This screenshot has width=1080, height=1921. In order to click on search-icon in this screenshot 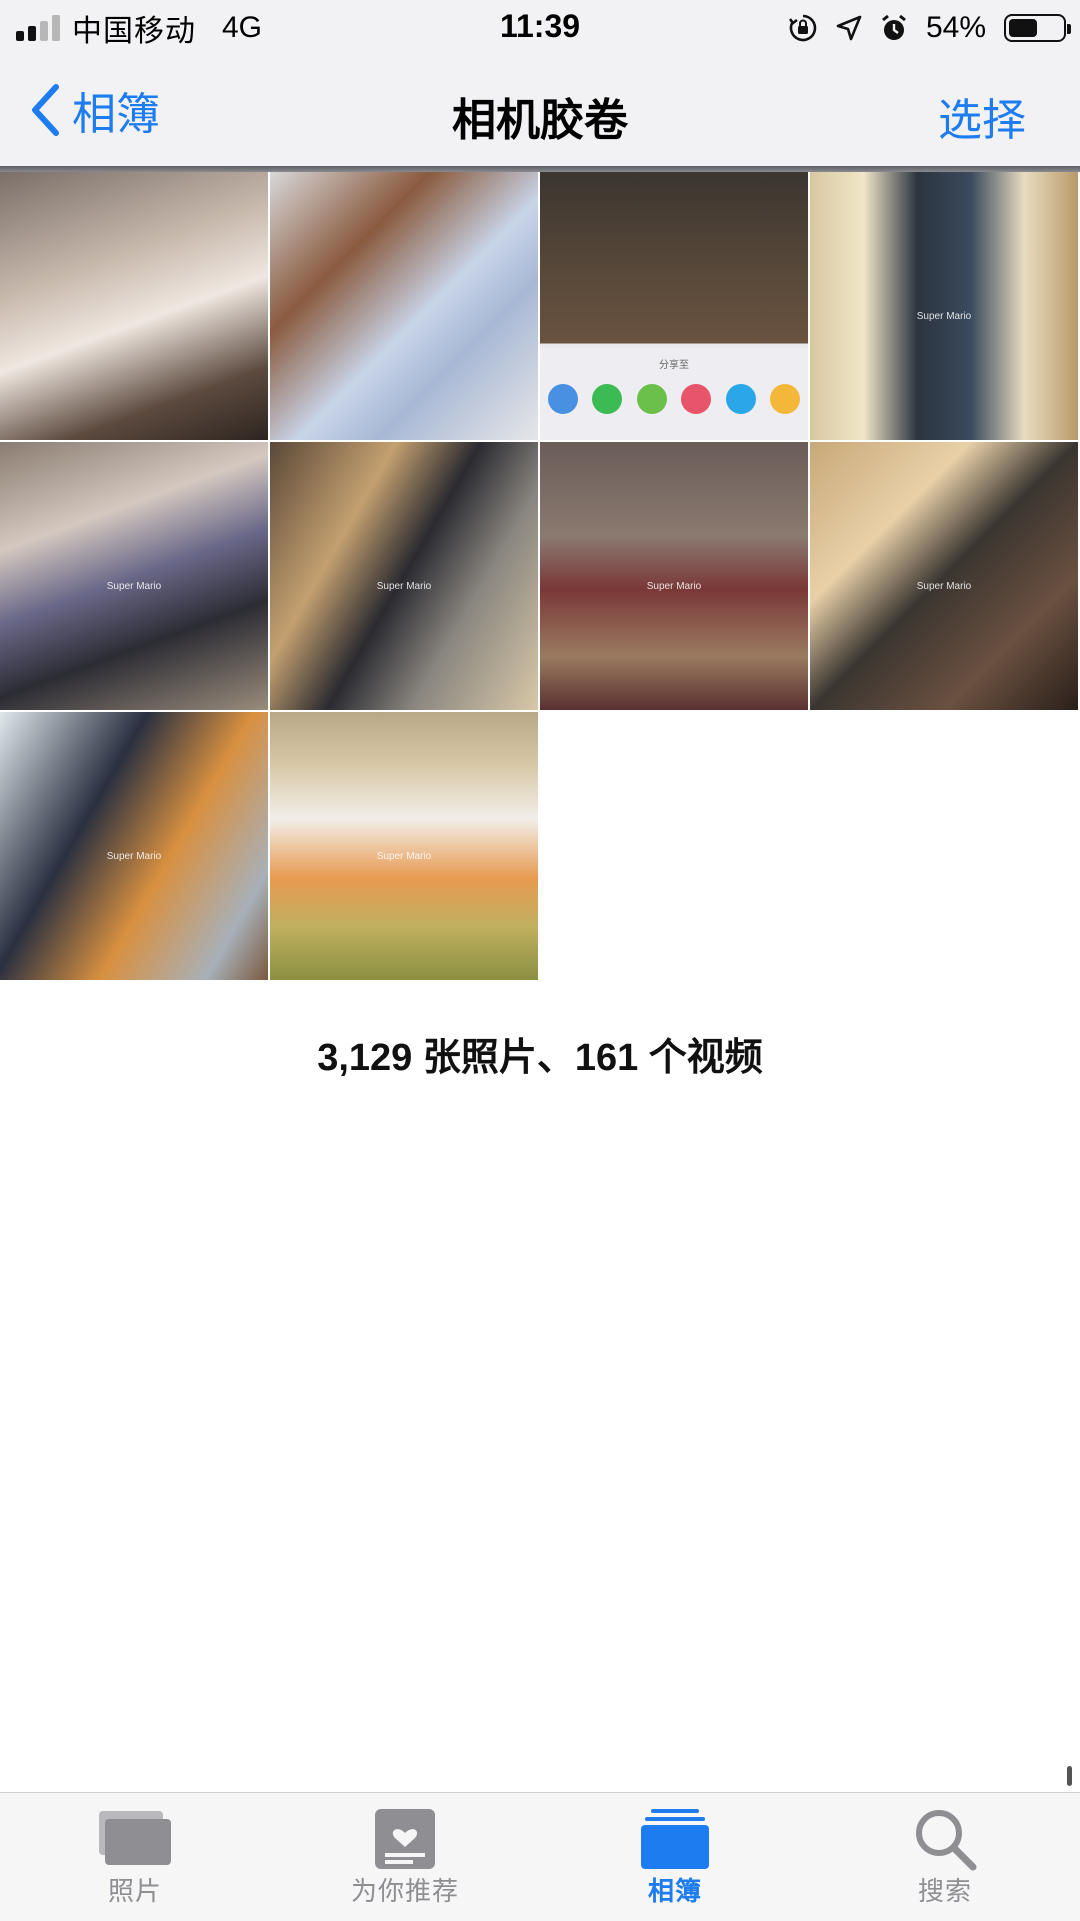, I will do `click(946, 1840)`.